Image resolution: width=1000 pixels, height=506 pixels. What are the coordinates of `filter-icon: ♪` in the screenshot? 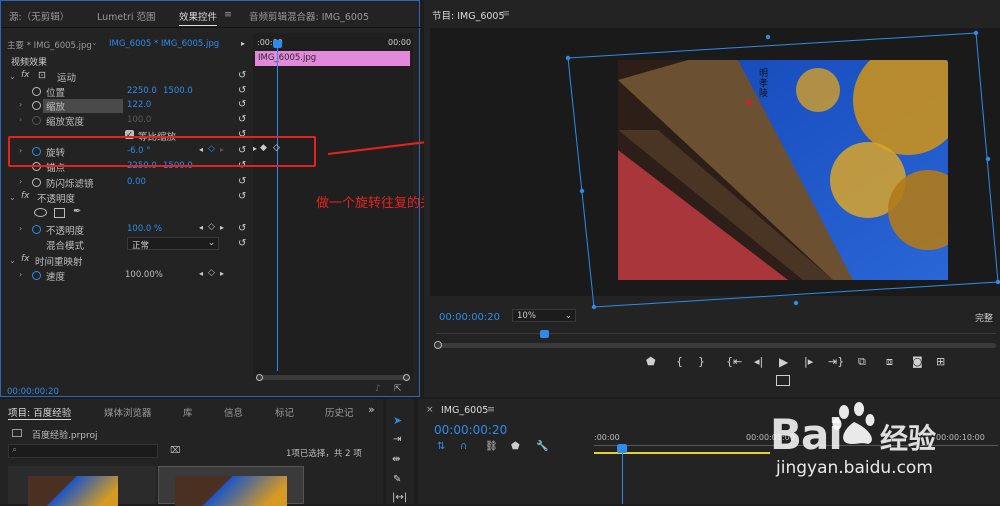 It's located at (378, 389).